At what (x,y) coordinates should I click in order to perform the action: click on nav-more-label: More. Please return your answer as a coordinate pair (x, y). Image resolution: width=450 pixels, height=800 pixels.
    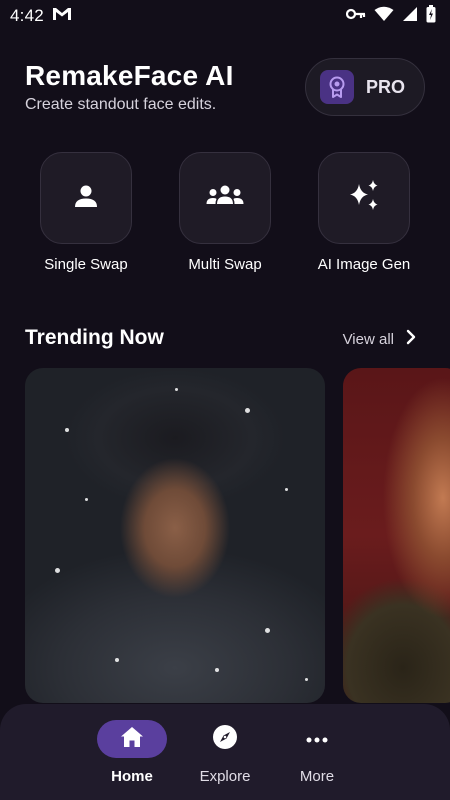
    Looking at the image, I should click on (317, 776).